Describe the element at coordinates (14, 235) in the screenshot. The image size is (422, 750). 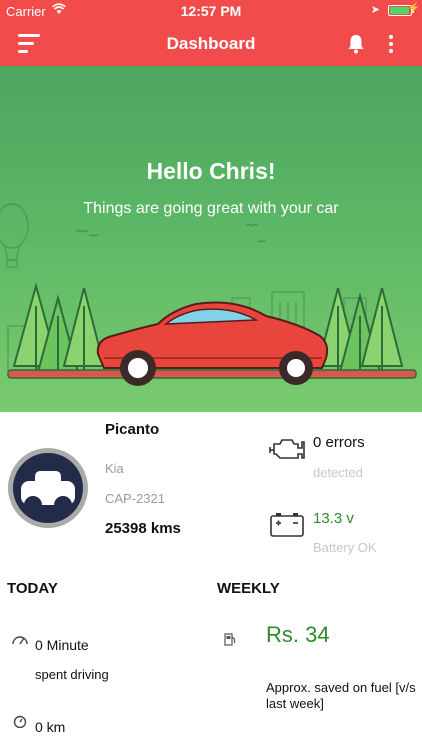
I see `hot-air-balloon-icon` at that location.